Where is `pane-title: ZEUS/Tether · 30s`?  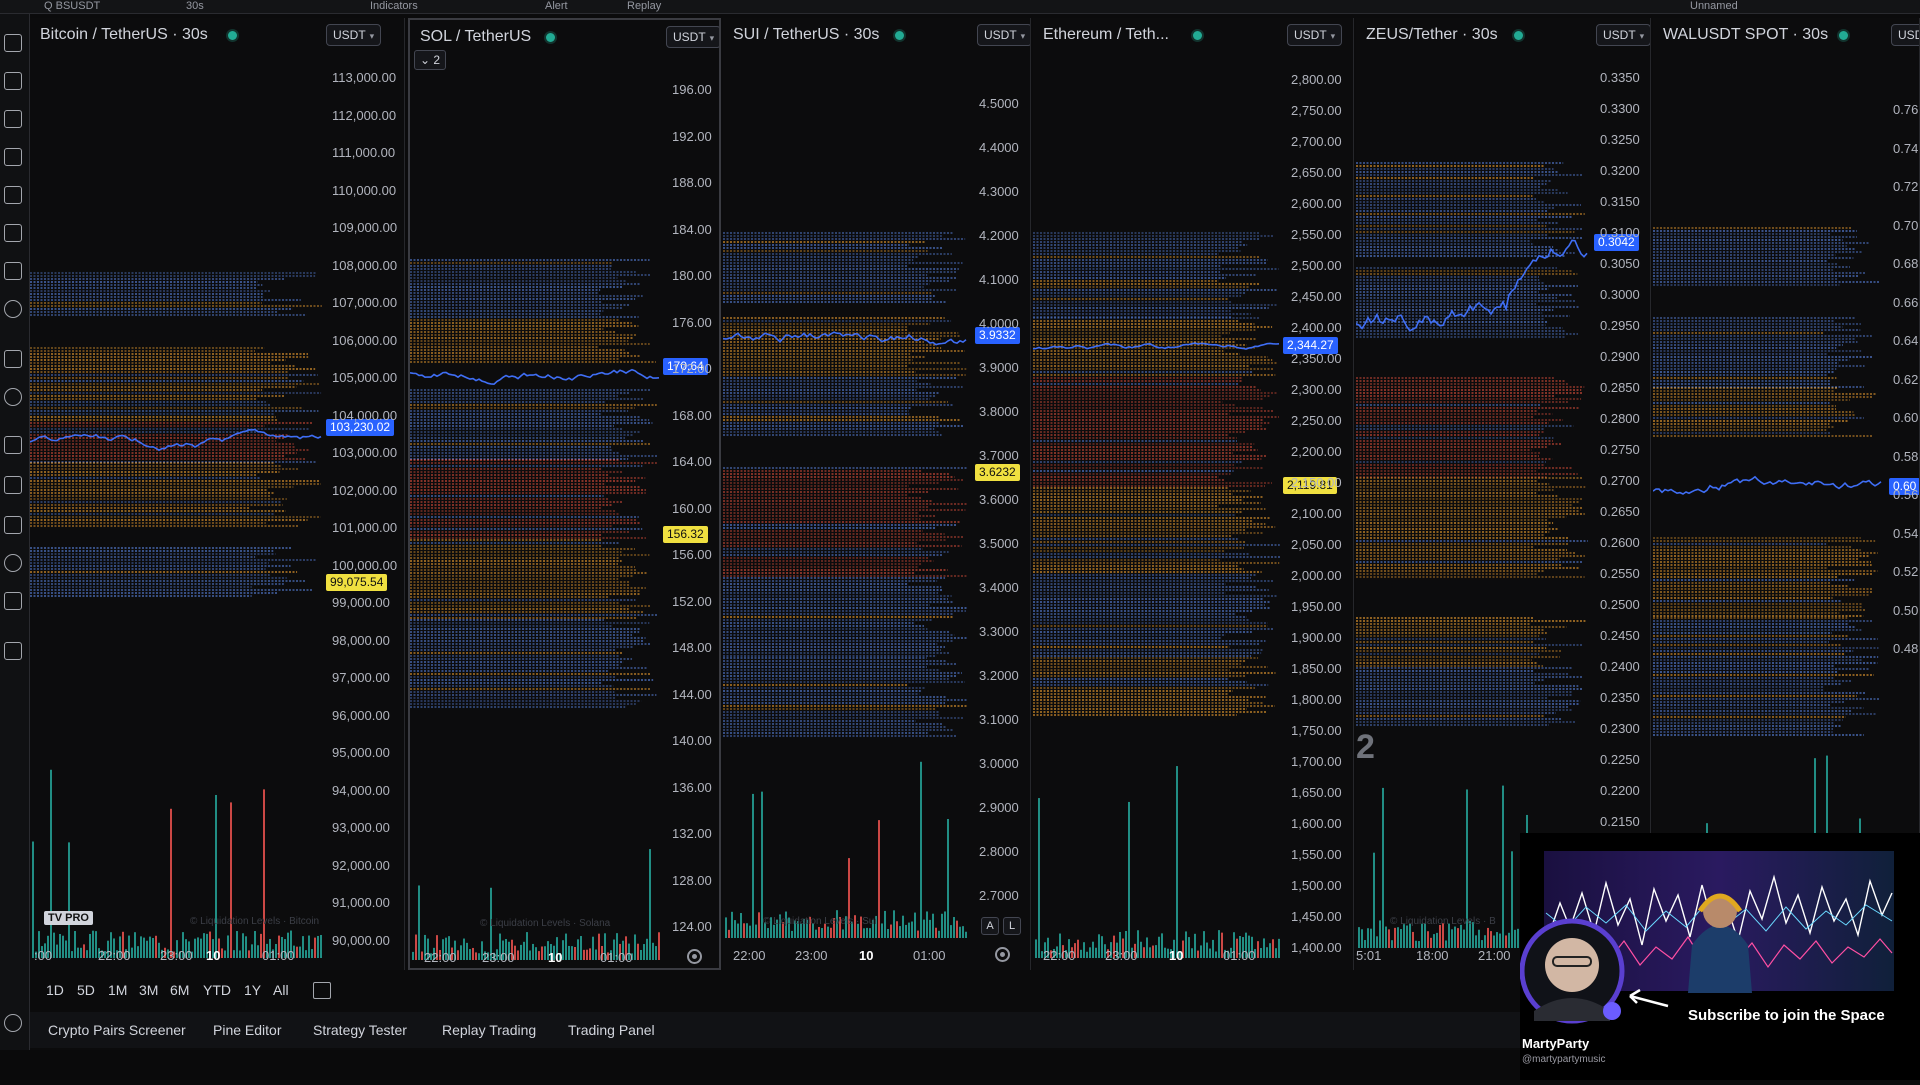
pane-title: ZEUS/Tether · 30s is located at coordinates (1432, 35).